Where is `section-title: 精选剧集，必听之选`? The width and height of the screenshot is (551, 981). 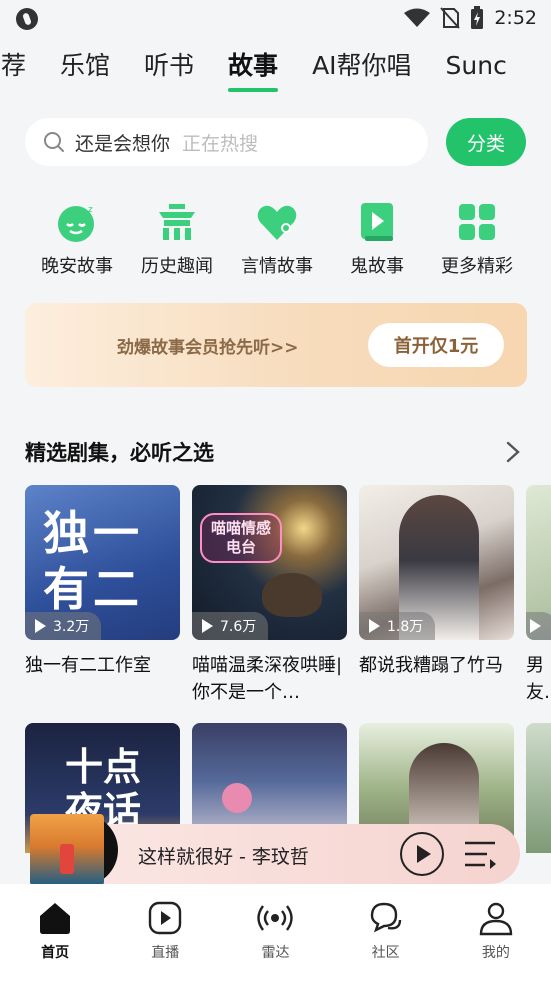
section-title: 精选剧集，必听之选 is located at coordinates (119, 453).